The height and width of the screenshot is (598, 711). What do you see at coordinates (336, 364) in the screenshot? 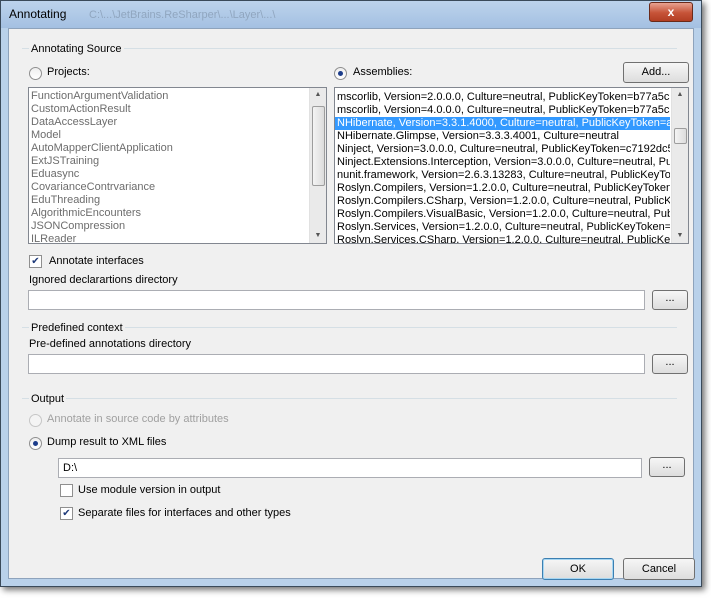
I see `predefined-dir-input` at bounding box center [336, 364].